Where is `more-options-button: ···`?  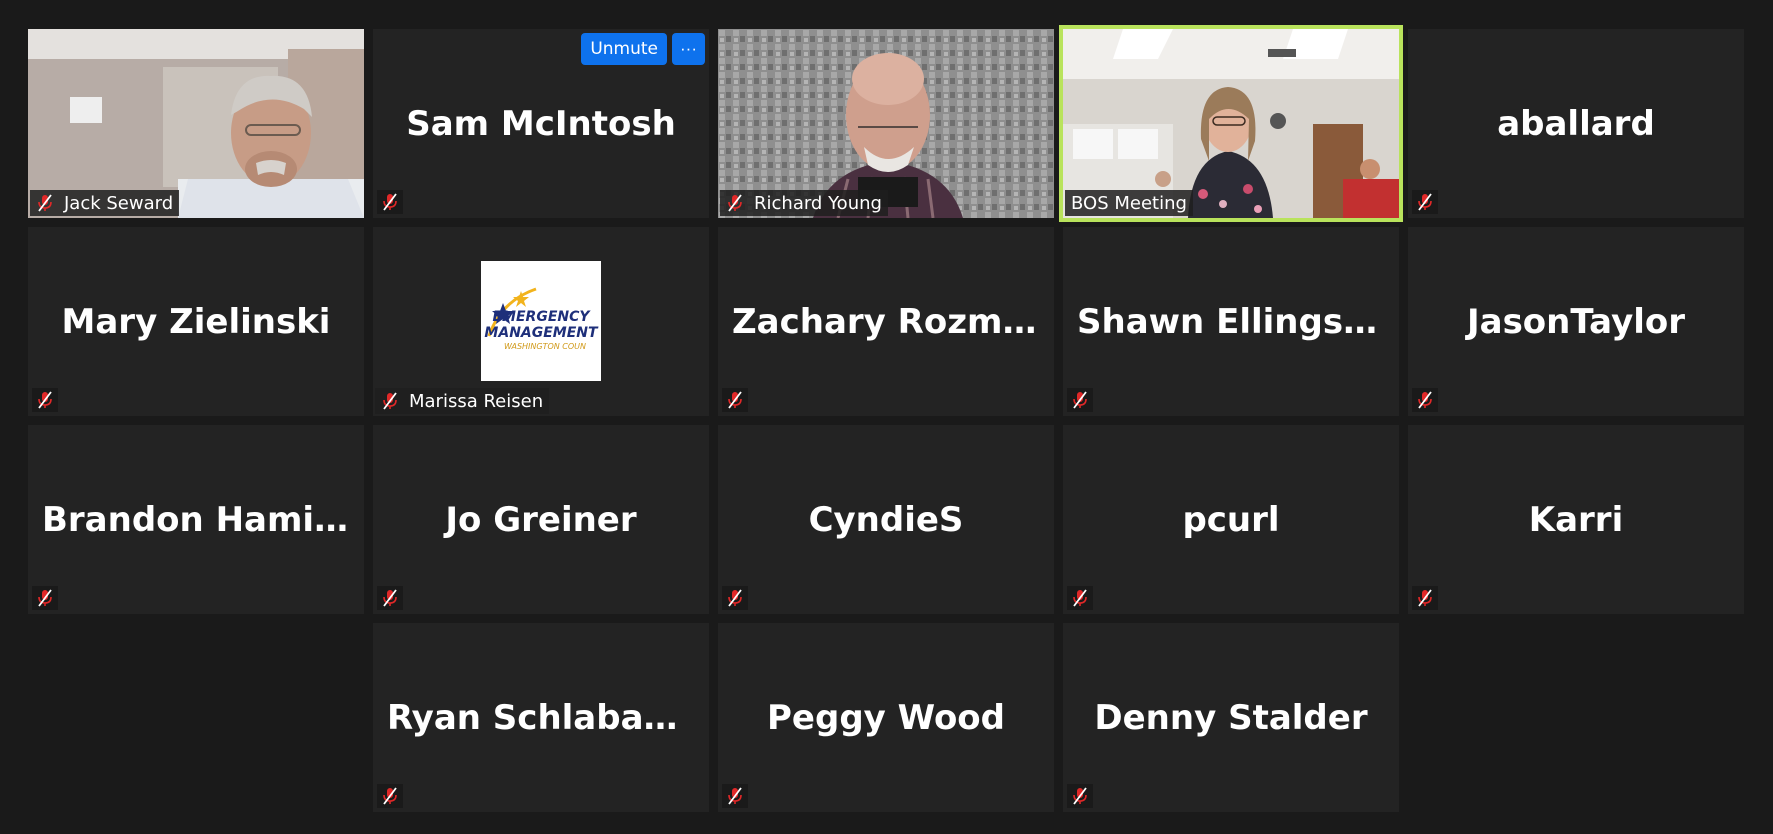 more-options-button: ··· is located at coordinates (688, 49).